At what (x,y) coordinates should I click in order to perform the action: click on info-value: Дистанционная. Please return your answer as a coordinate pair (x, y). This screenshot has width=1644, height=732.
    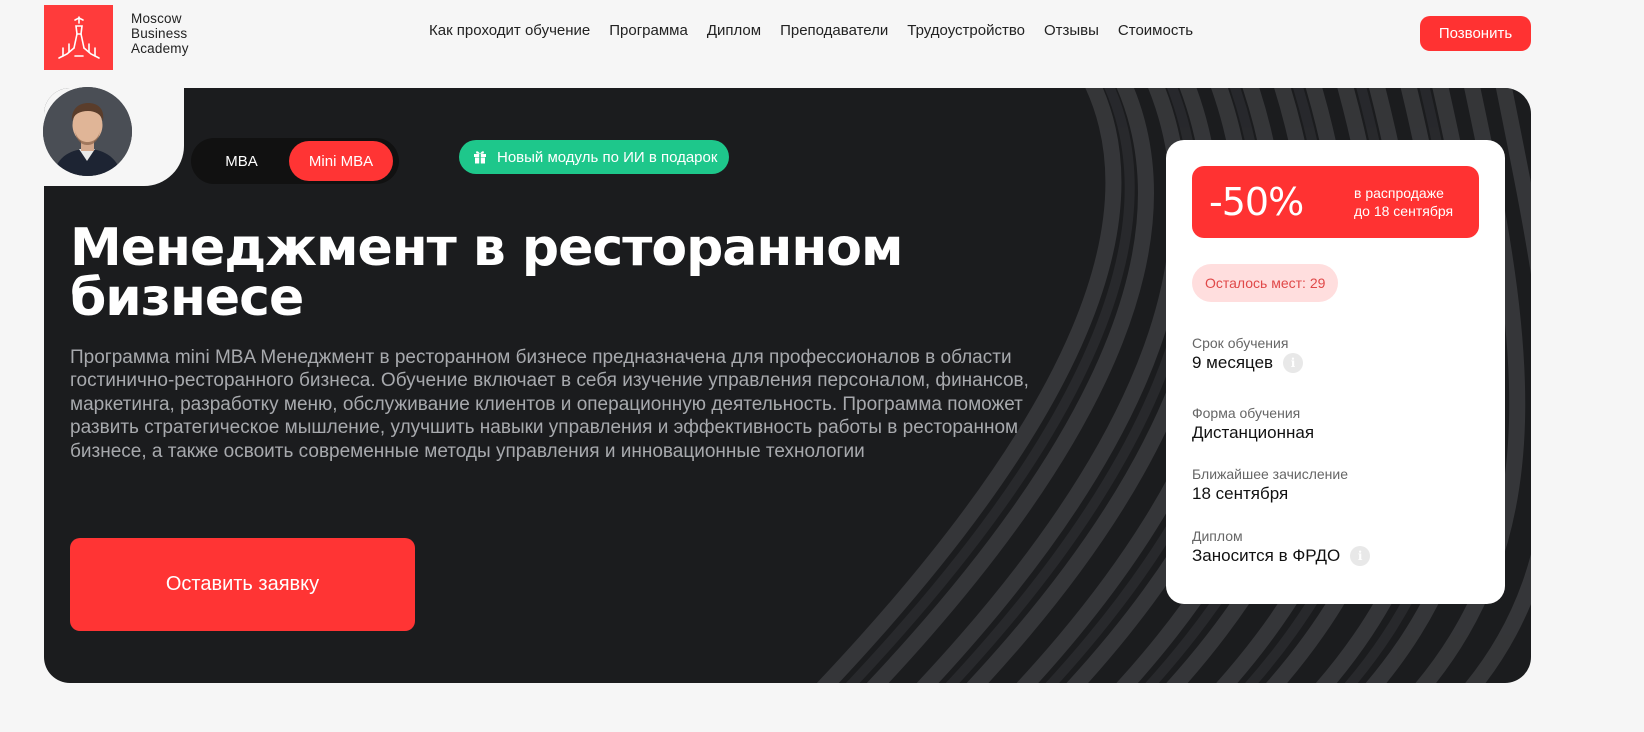
    Looking at the image, I should click on (1253, 433).